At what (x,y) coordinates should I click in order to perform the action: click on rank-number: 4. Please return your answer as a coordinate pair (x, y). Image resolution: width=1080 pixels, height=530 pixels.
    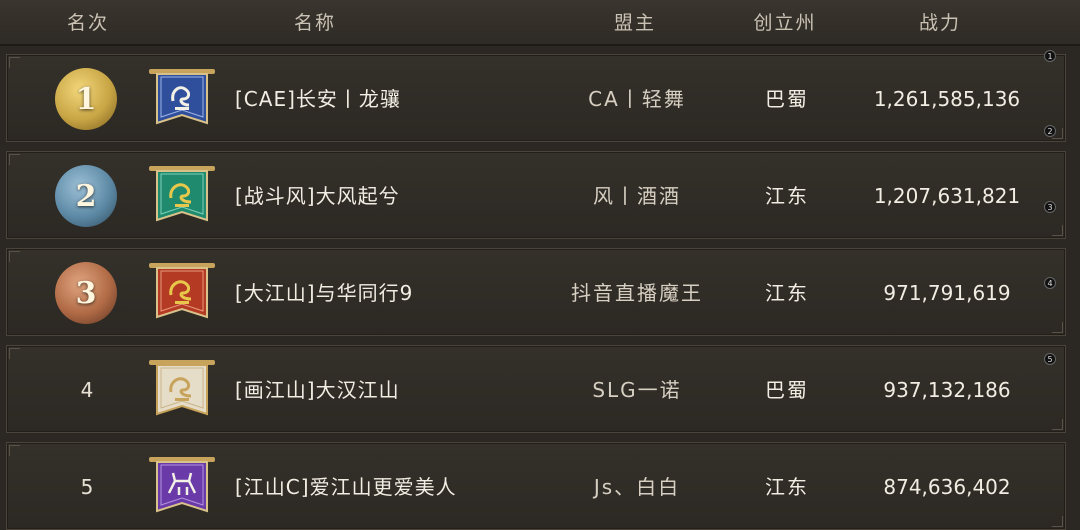
    Looking at the image, I should click on (87, 390).